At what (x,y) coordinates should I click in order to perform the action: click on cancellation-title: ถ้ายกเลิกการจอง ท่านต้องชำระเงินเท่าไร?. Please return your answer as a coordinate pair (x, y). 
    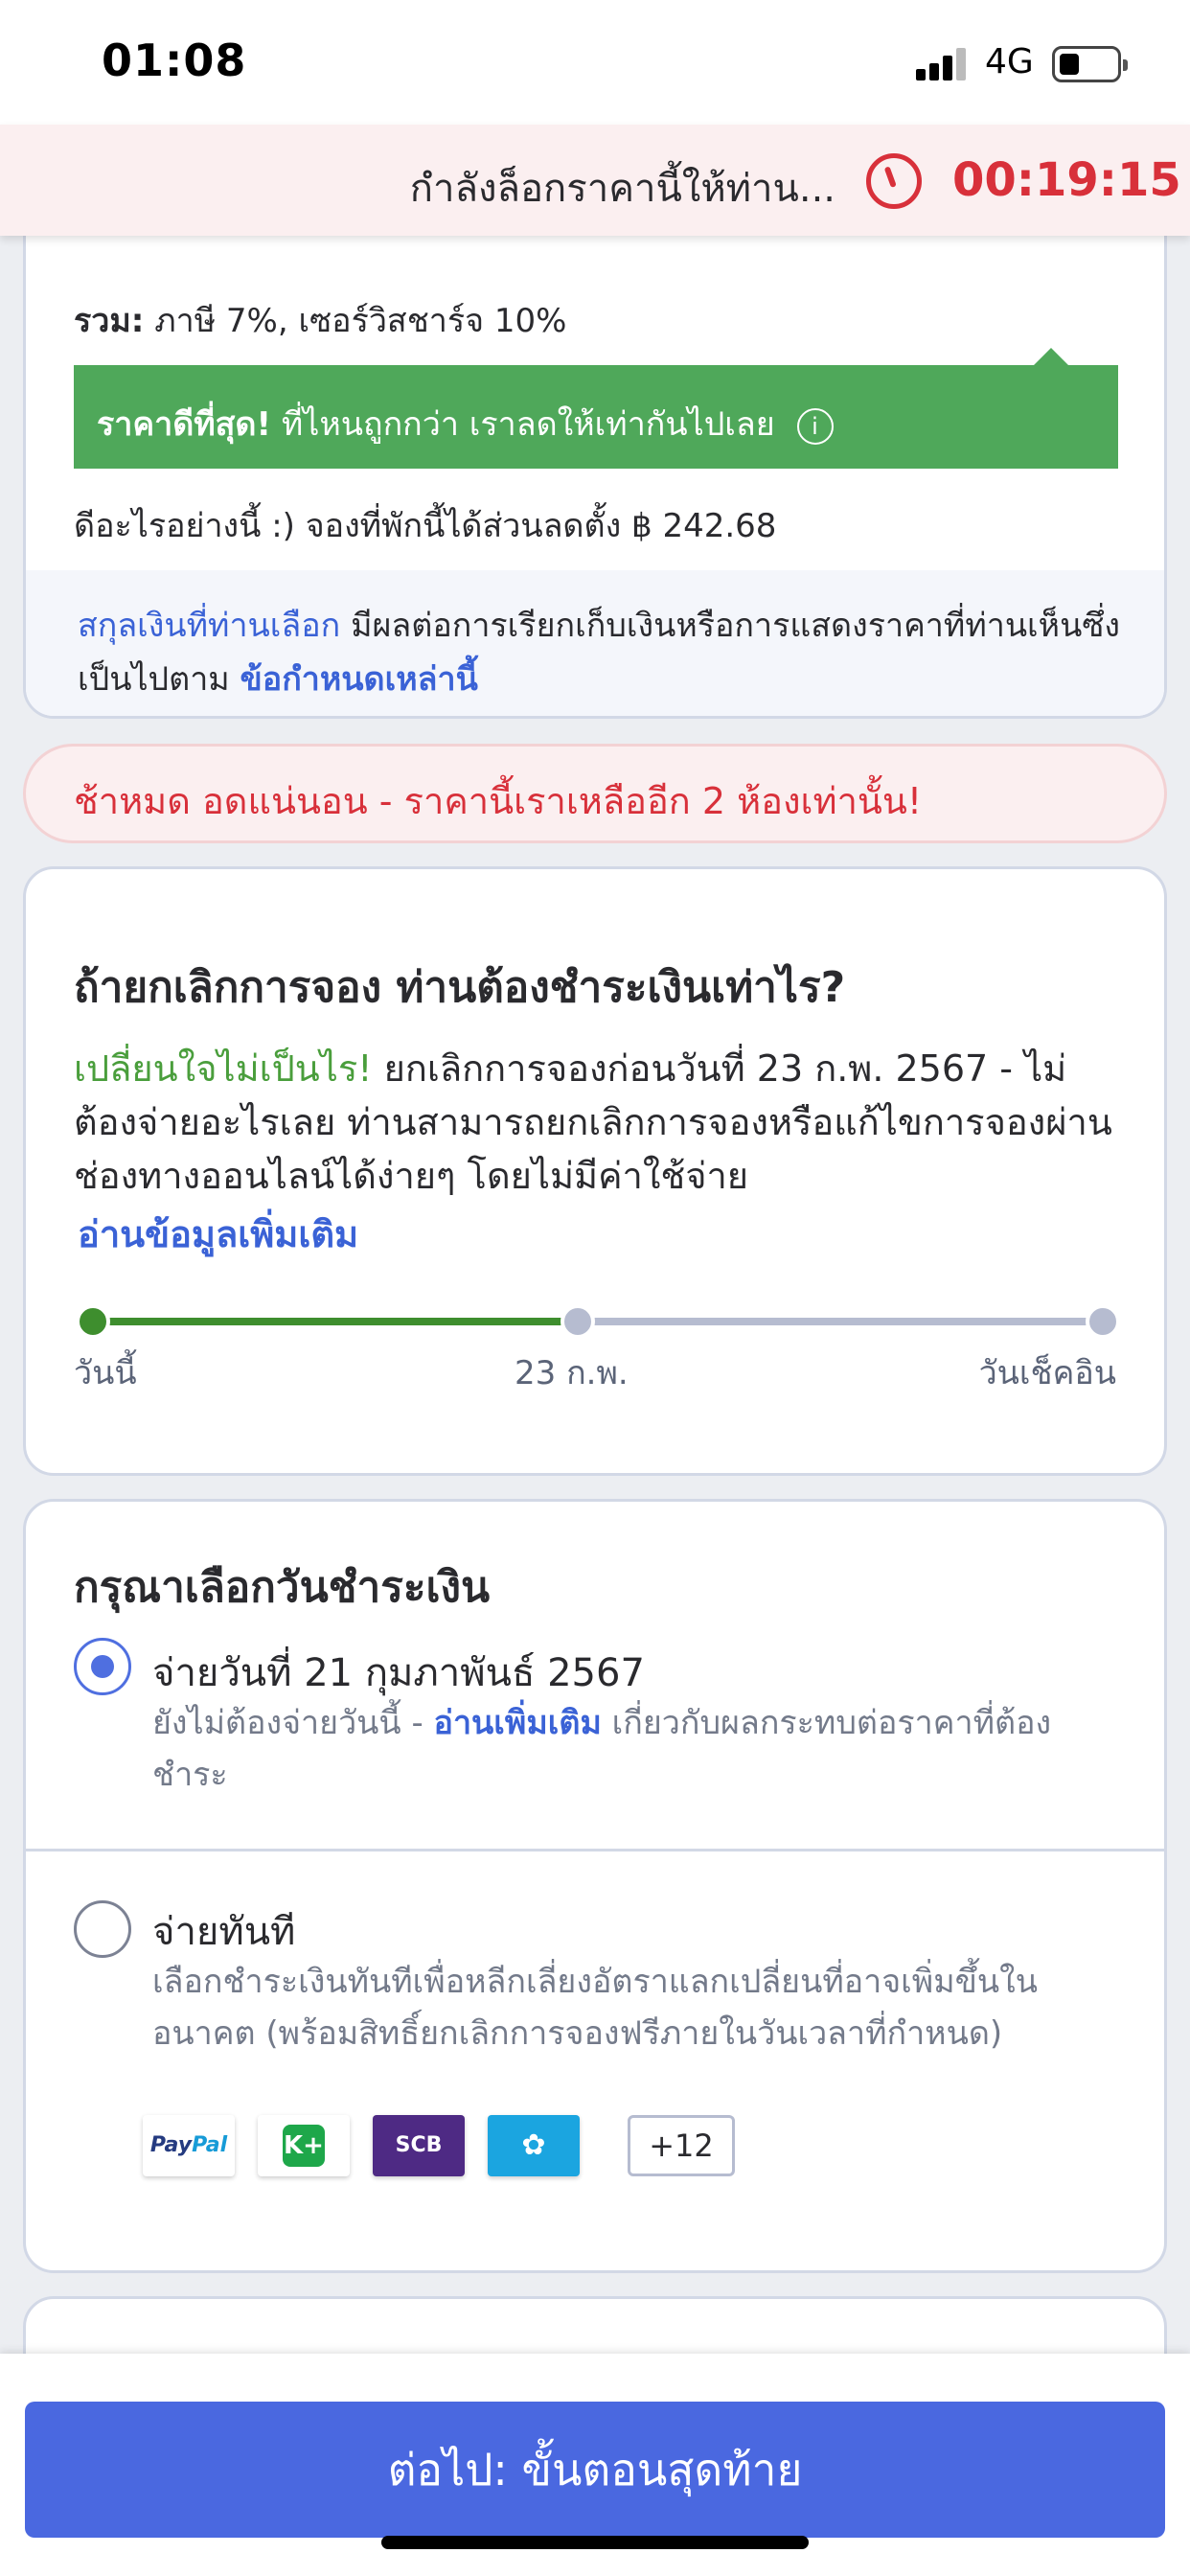
    Looking at the image, I should click on (460, 987).